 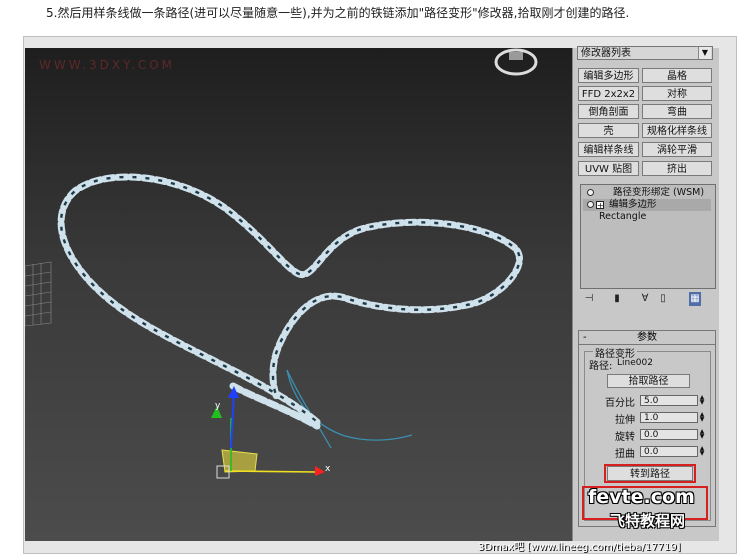 I want to click on chevron-down-icon: ▼, so click(x=704, y=53).